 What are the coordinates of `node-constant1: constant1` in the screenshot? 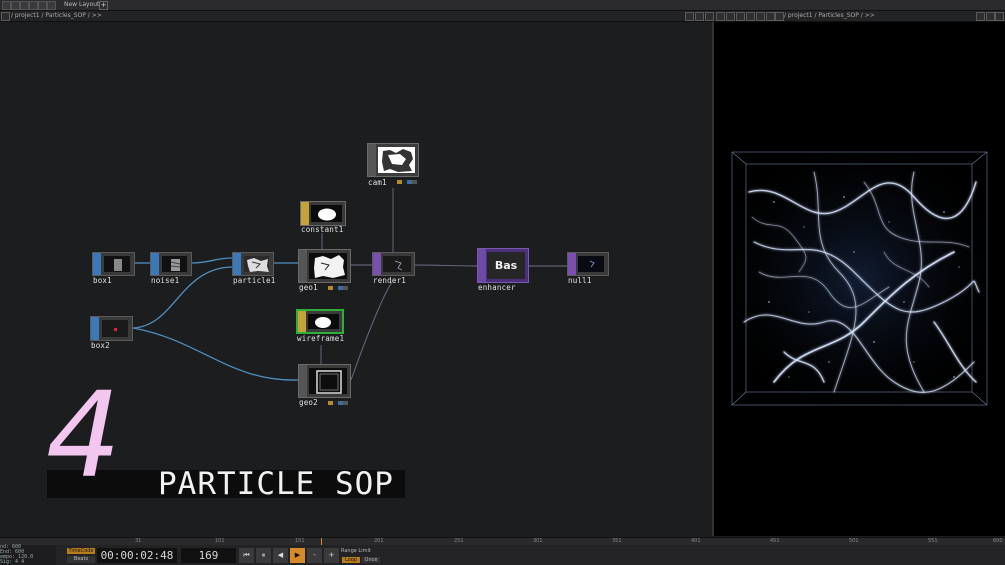 It's located at (323, 217).